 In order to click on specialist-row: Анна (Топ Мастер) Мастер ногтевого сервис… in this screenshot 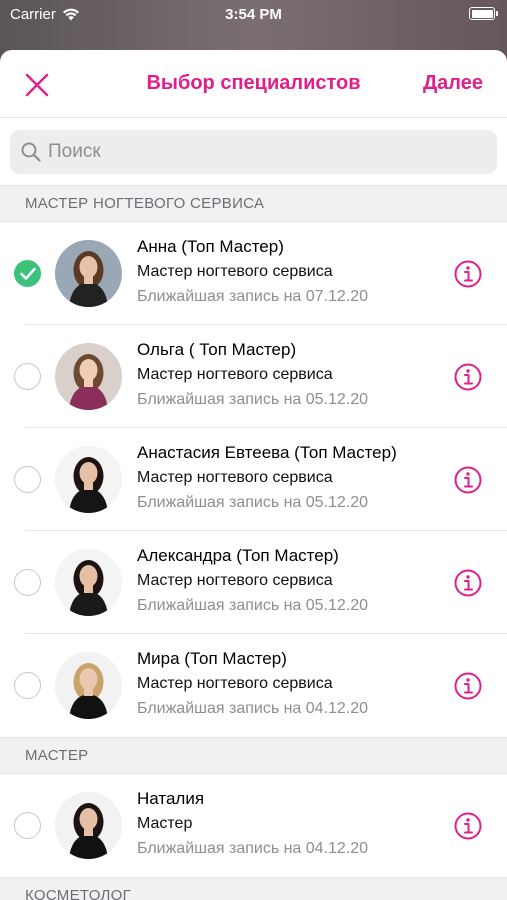, I will do `click(253, 273)`.